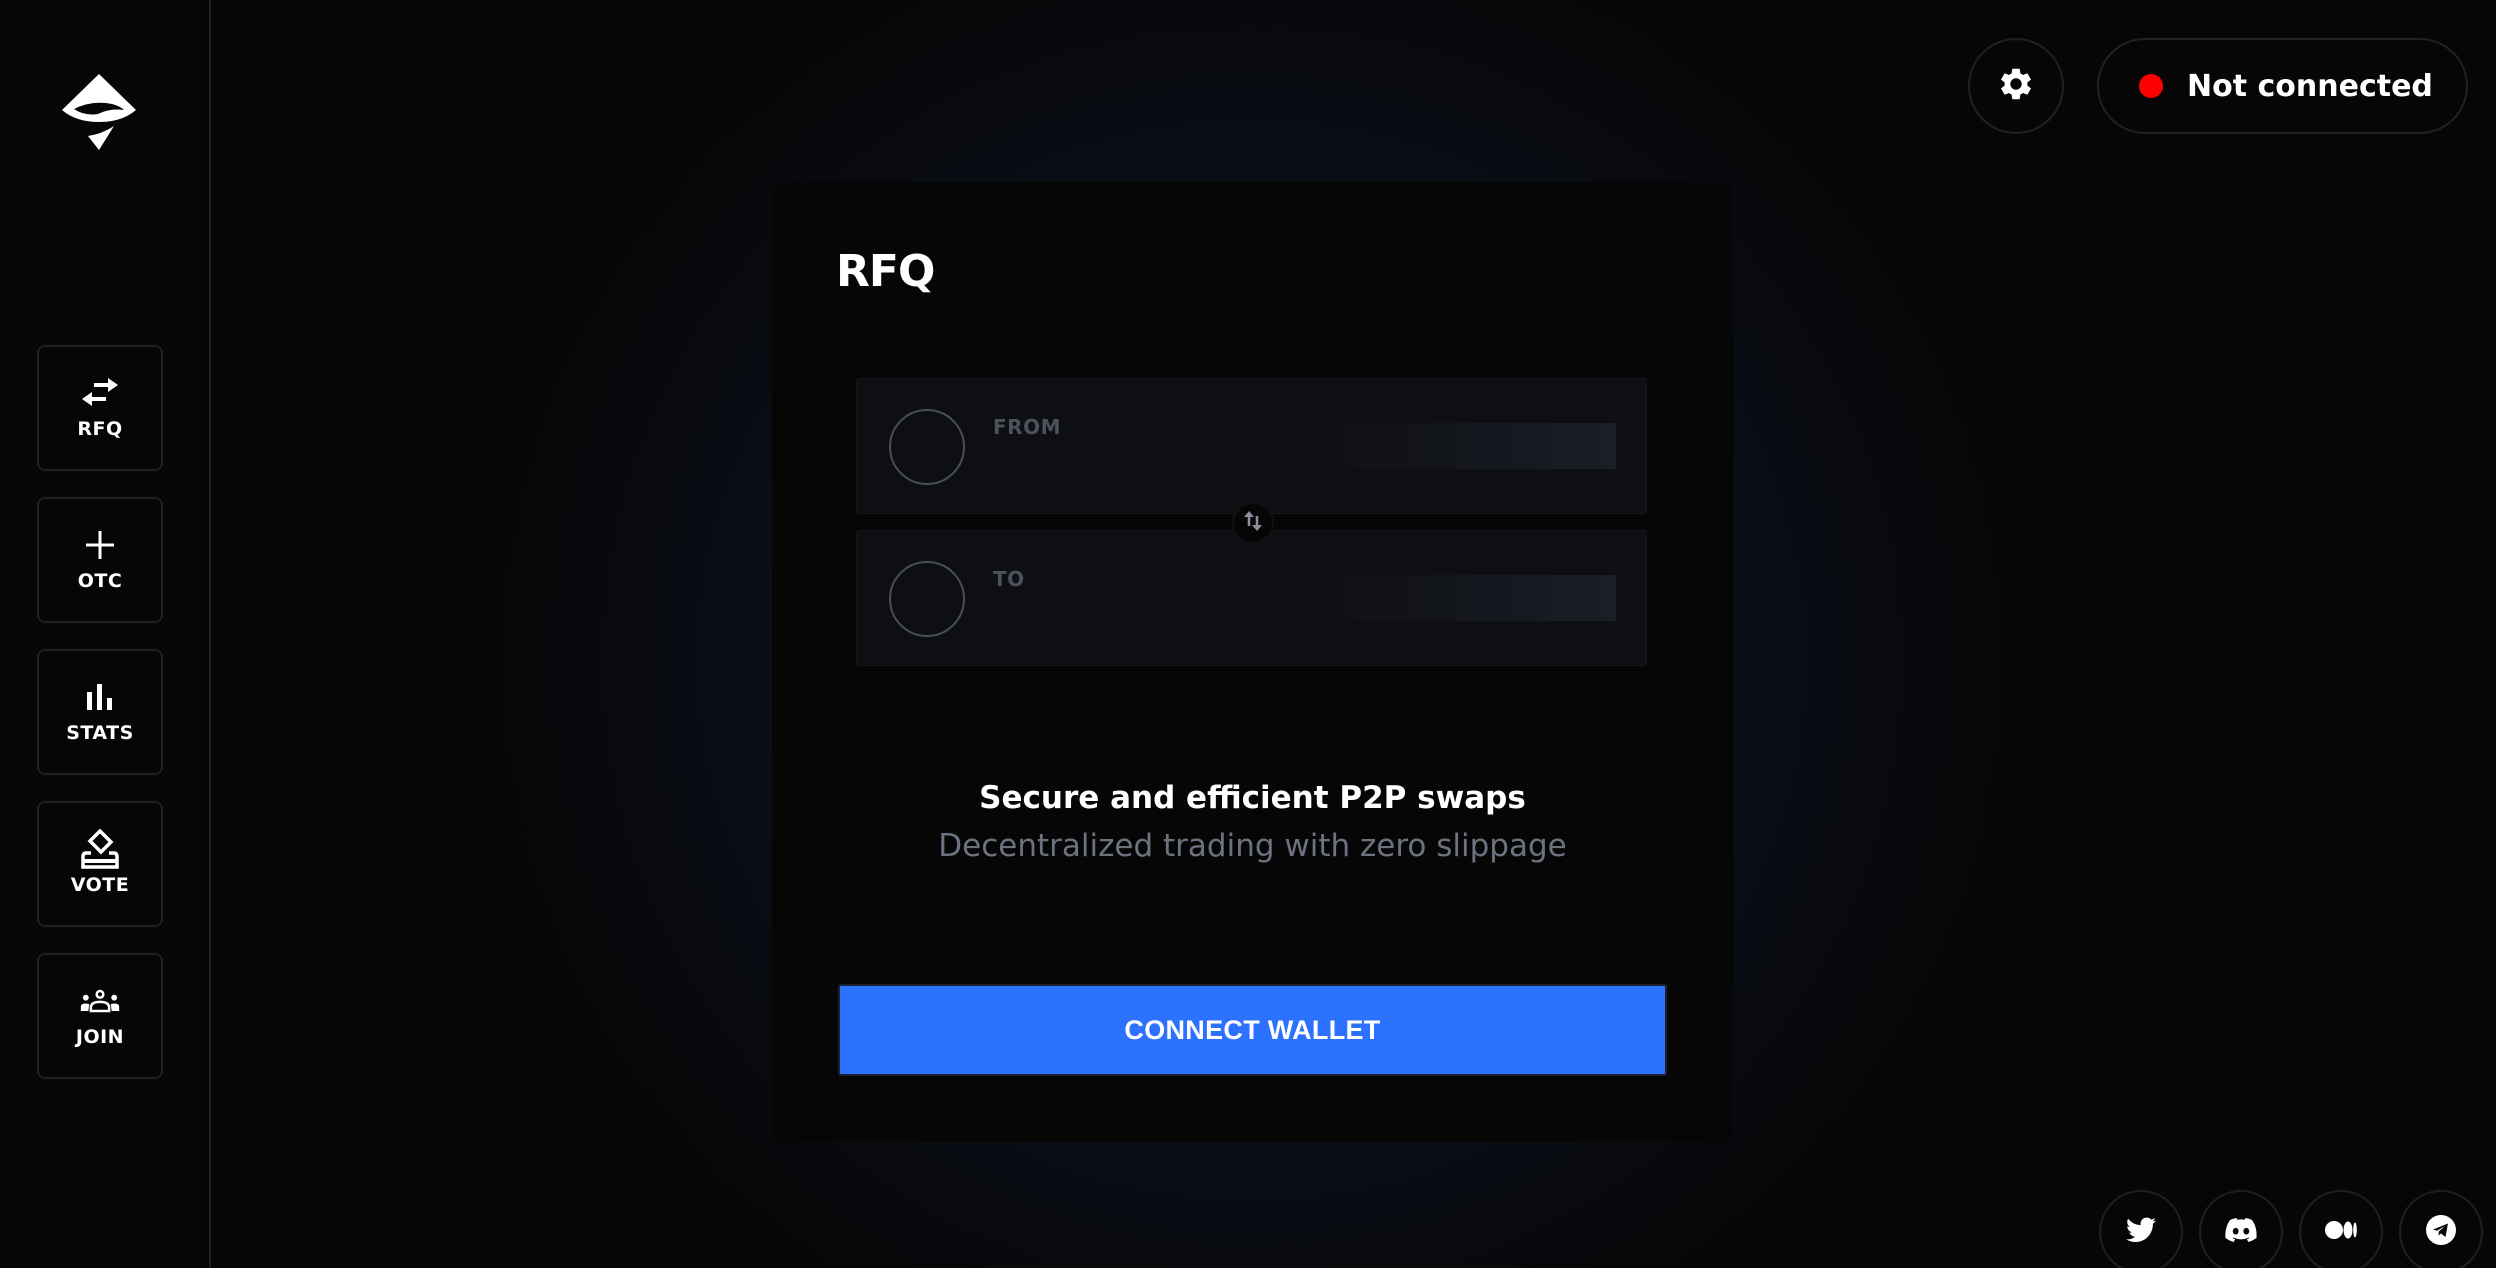 This screenshot has height=1268, width=2496. What do you see at coordinates (100, 1001) in the screenshot?
I see `group-icon` at bounding box center [100, 1001].